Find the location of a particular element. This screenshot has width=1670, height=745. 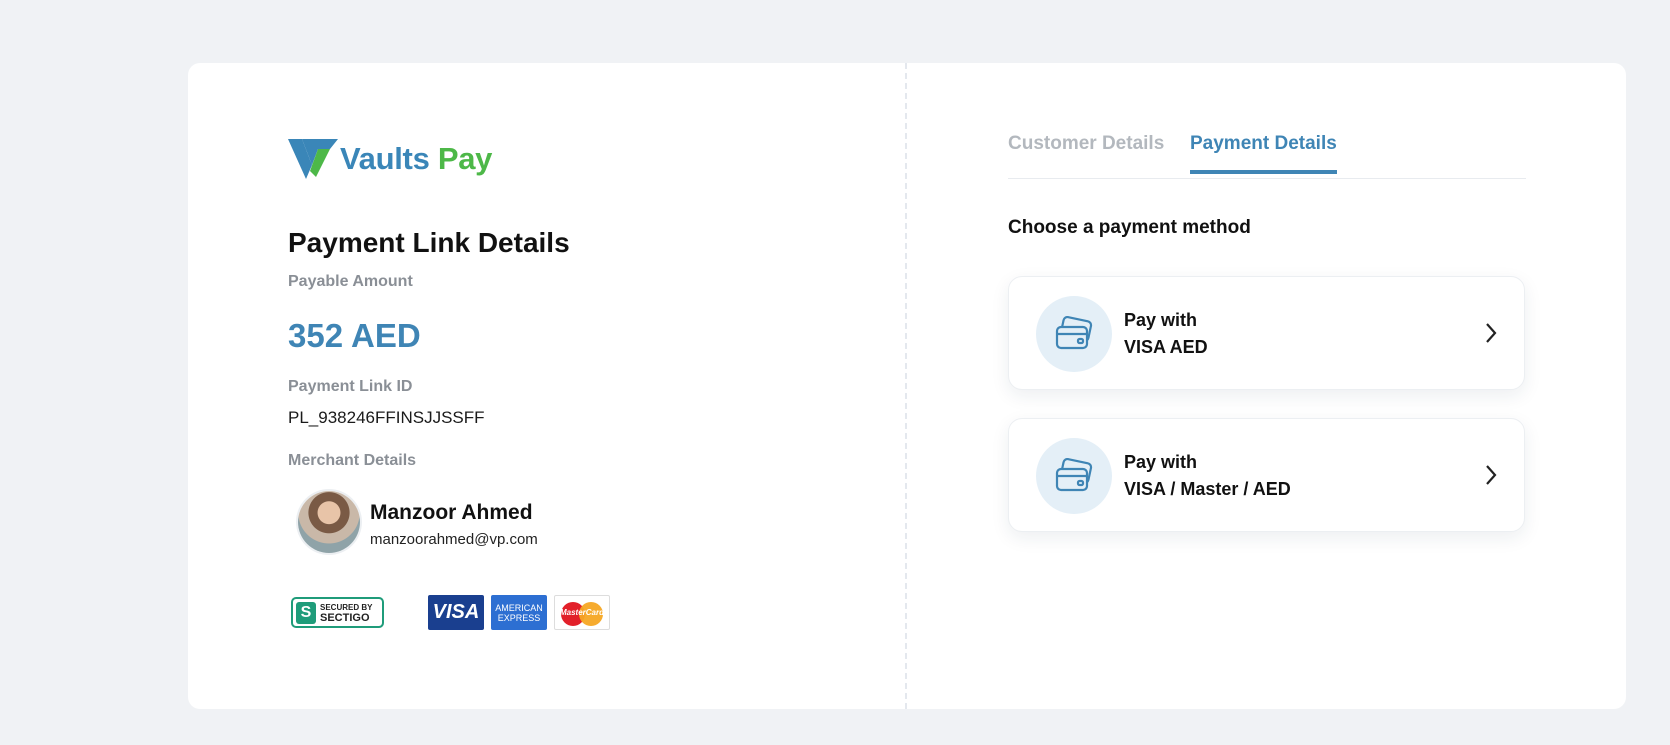

amex-line2: EXPRESS is located at coordinates (519, 617).